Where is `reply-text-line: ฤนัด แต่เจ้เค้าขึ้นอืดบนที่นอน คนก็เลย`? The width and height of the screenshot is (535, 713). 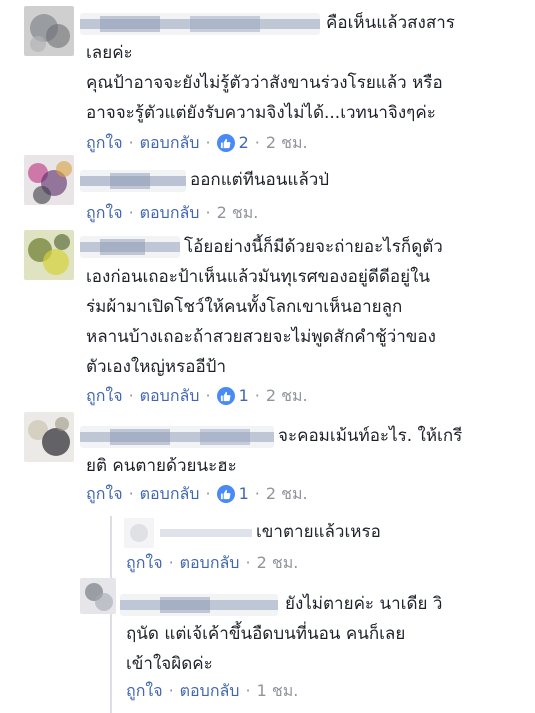
reply-text-line: ฤนัด แต่เจ้เค้าขึ้นอืดบนที่นอน คนก็เลย is located at coordinates (266, 634).